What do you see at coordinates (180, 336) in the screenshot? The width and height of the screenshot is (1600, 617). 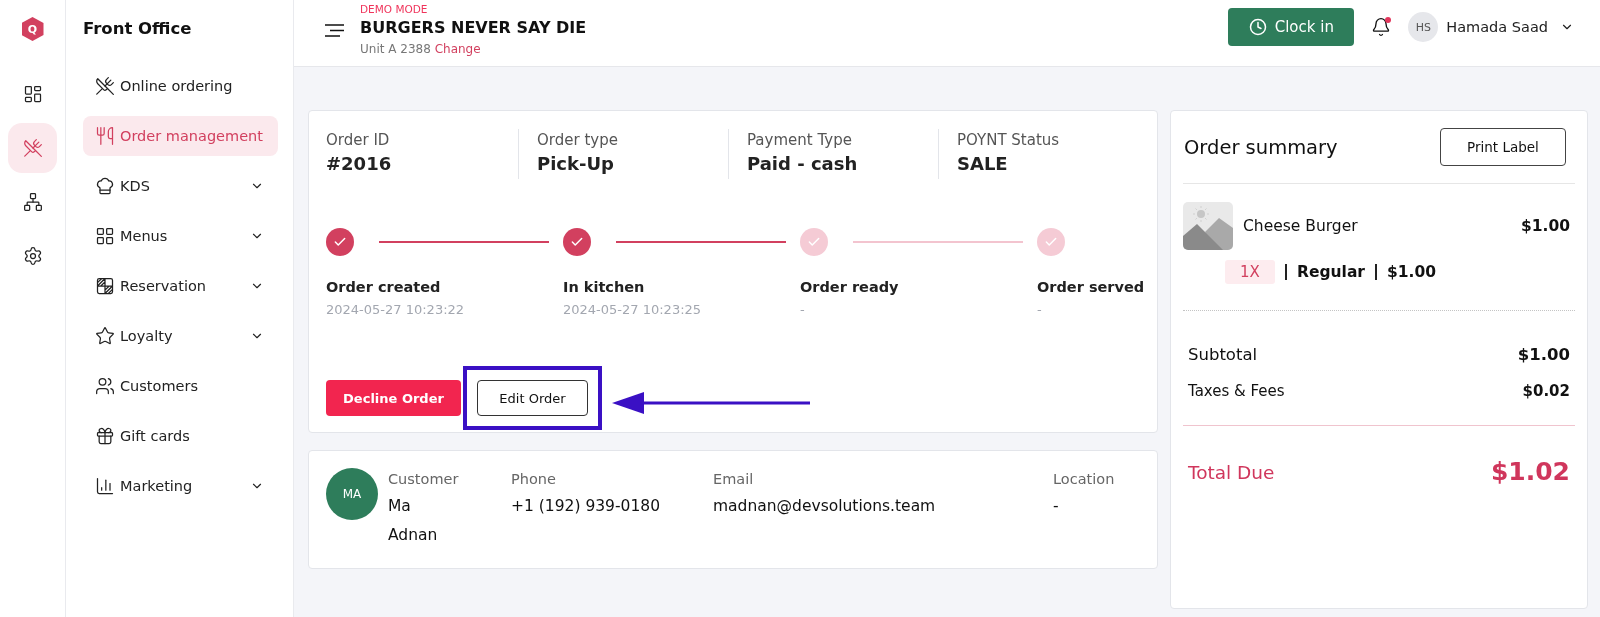 I see `sidebar-item: Loyalty` at bounding box center [180, 336].